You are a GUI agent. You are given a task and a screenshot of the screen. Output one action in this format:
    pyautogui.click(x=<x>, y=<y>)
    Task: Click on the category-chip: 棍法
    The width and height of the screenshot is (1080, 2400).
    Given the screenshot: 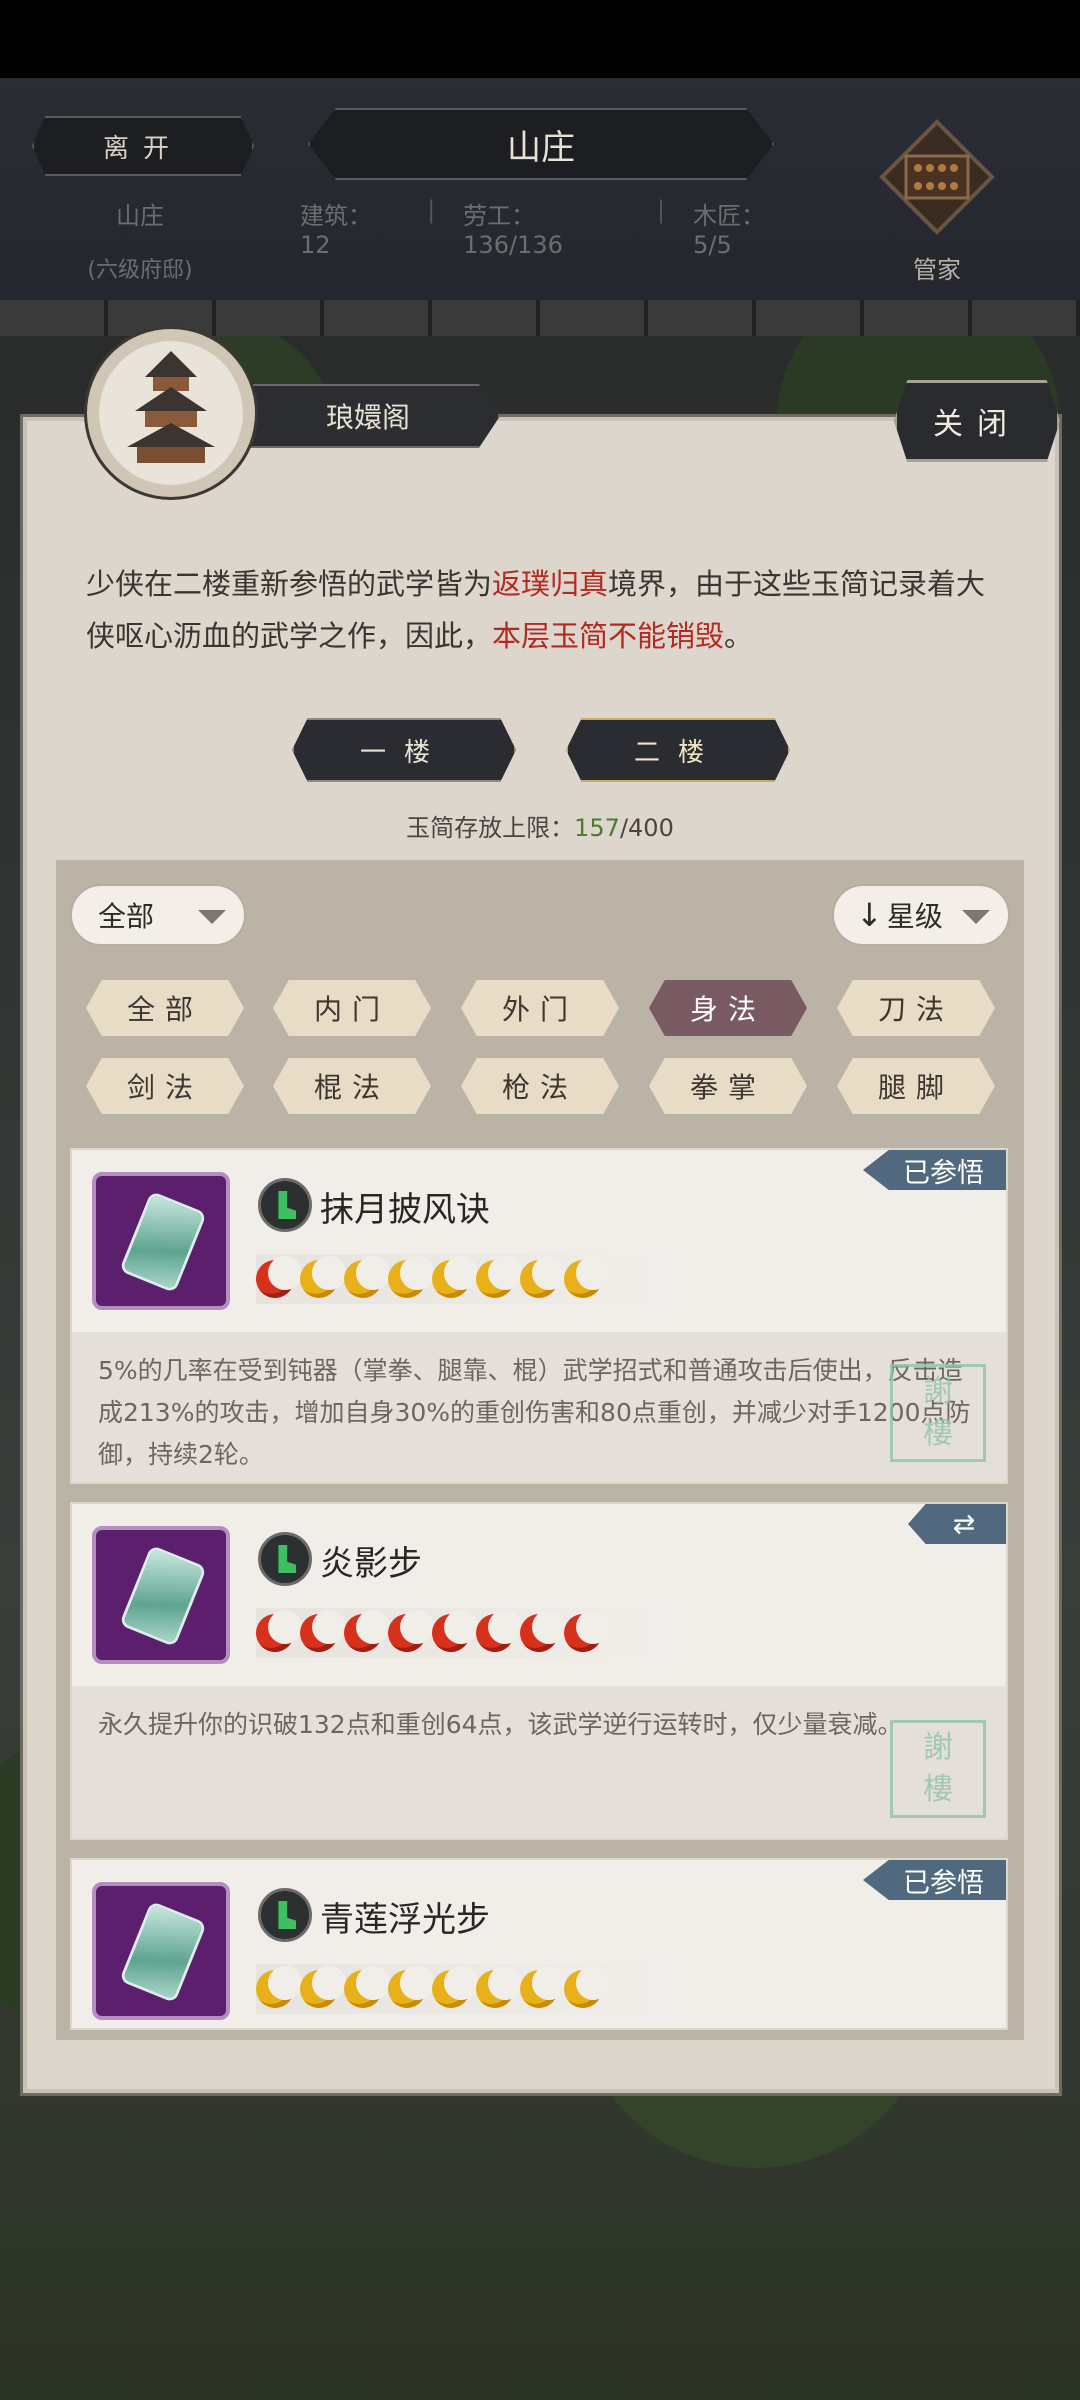 What is the action you would take?
    pyautogui.click(x=352, y=1086)
    